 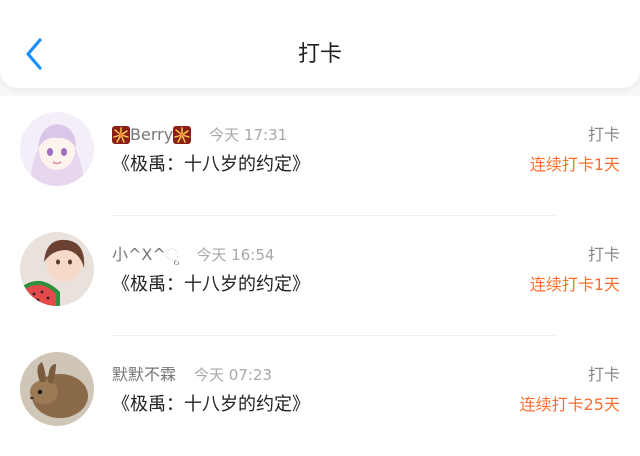 I want to click on page-title: 打卡, so click(x=319, y=54).